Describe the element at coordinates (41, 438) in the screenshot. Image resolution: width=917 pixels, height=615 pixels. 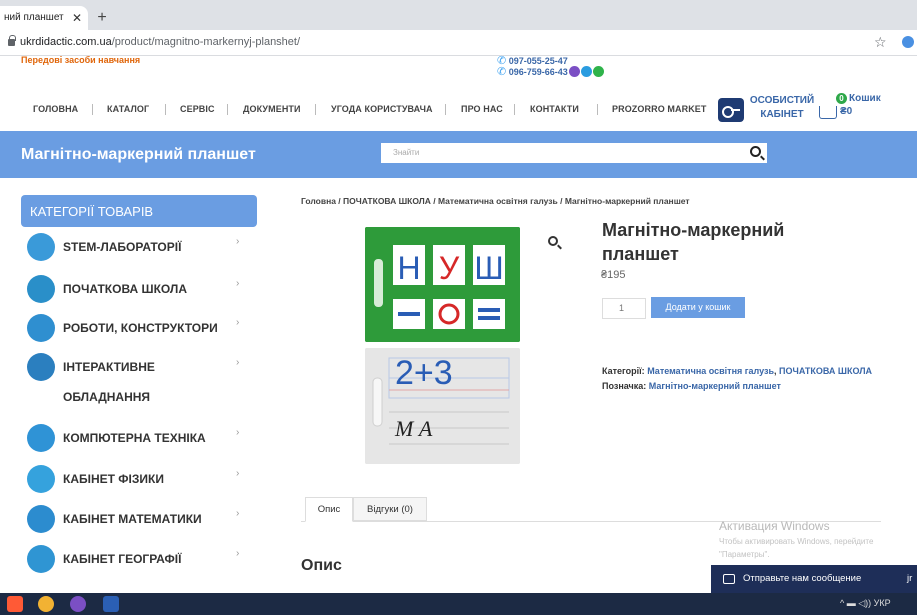
I see `computer-icon` at that location.